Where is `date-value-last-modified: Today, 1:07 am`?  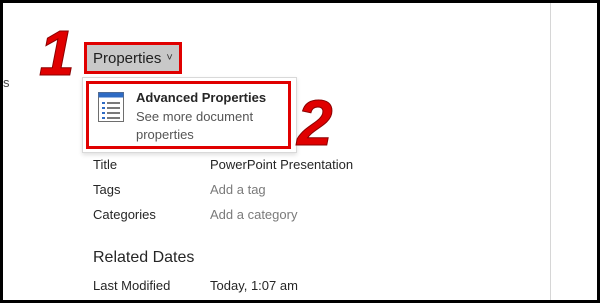
date-value-last-modified: Today, 1:07 am is located at coordinates (254, 285).